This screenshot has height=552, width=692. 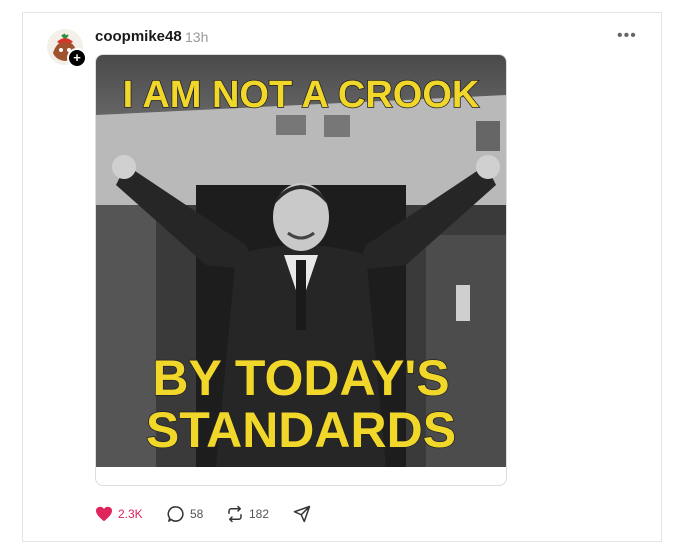 What do you see at coordinates (185, 514) in the screenshot?
I see `reply-button: 58` at bounding box center [185, 514].